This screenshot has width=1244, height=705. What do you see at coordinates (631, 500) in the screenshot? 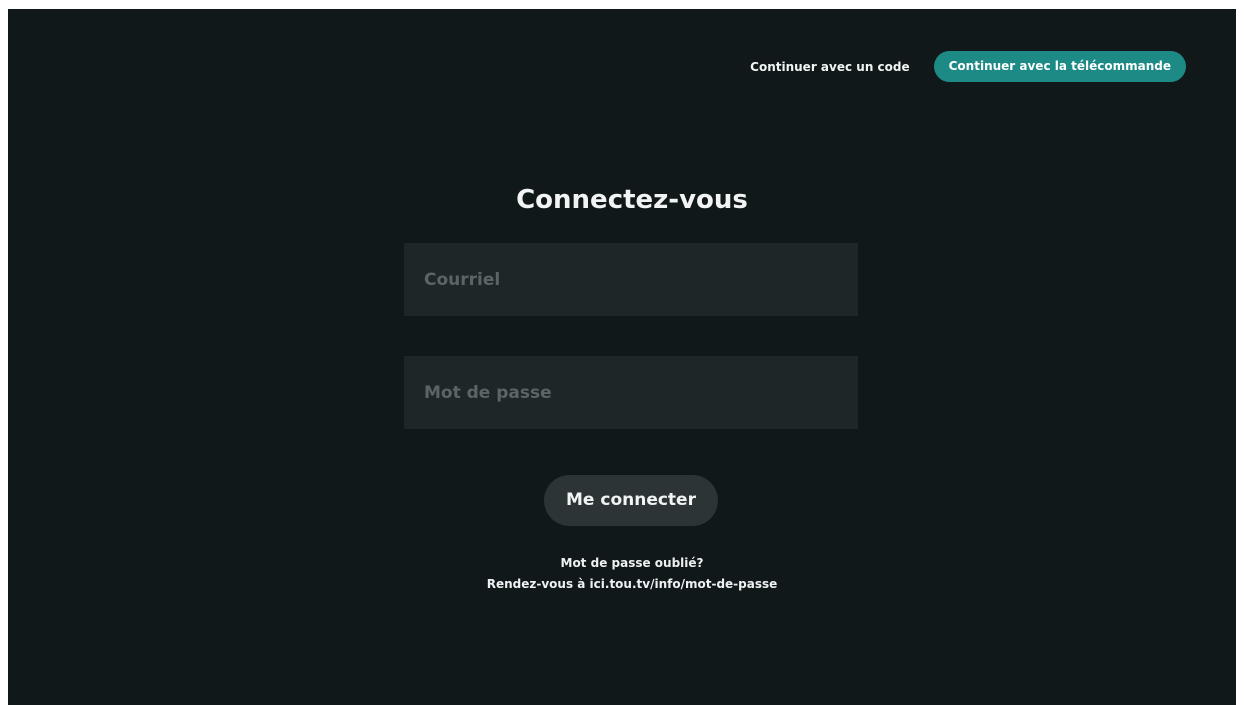
I see `login-button: Me connecter` at bounding box center [631, 500].